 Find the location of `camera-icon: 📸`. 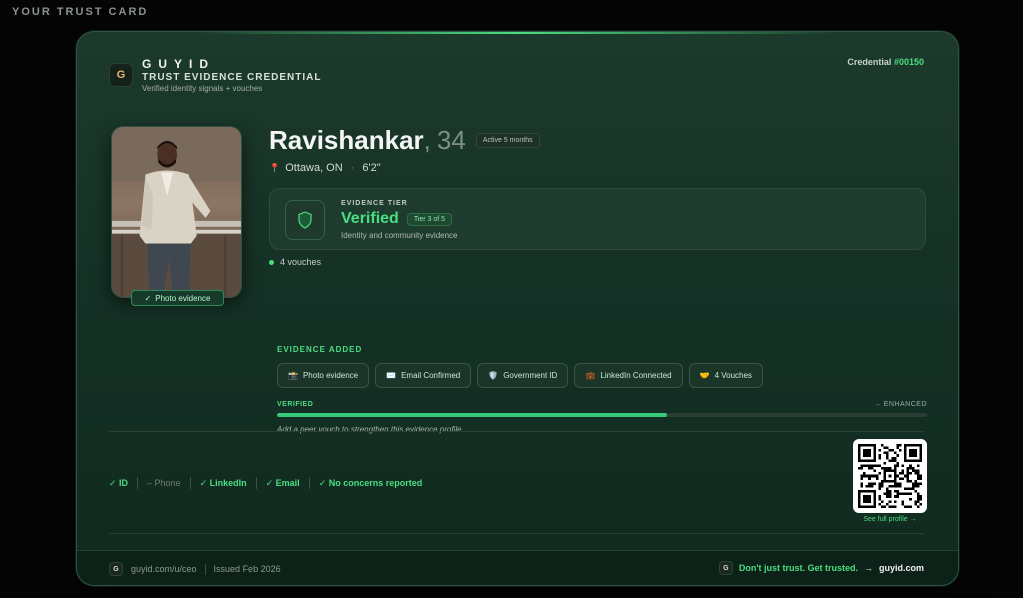

camera-icon: 📸 is located at coordinates (293, 375).